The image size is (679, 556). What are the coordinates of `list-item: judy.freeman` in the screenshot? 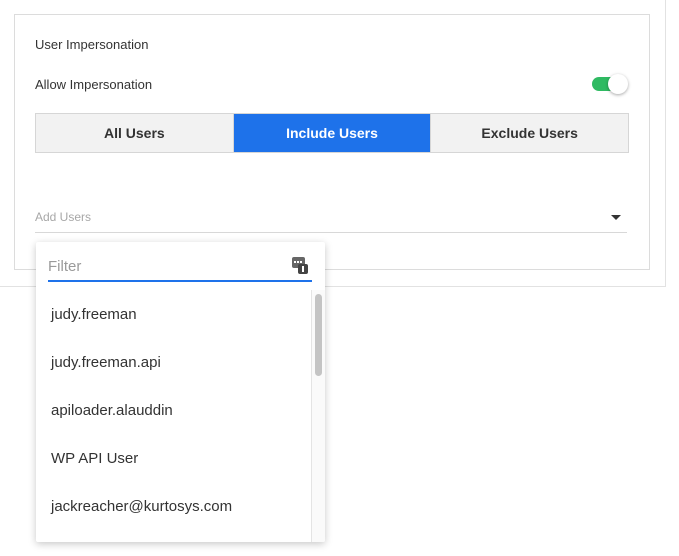 It's located at (173, 314).